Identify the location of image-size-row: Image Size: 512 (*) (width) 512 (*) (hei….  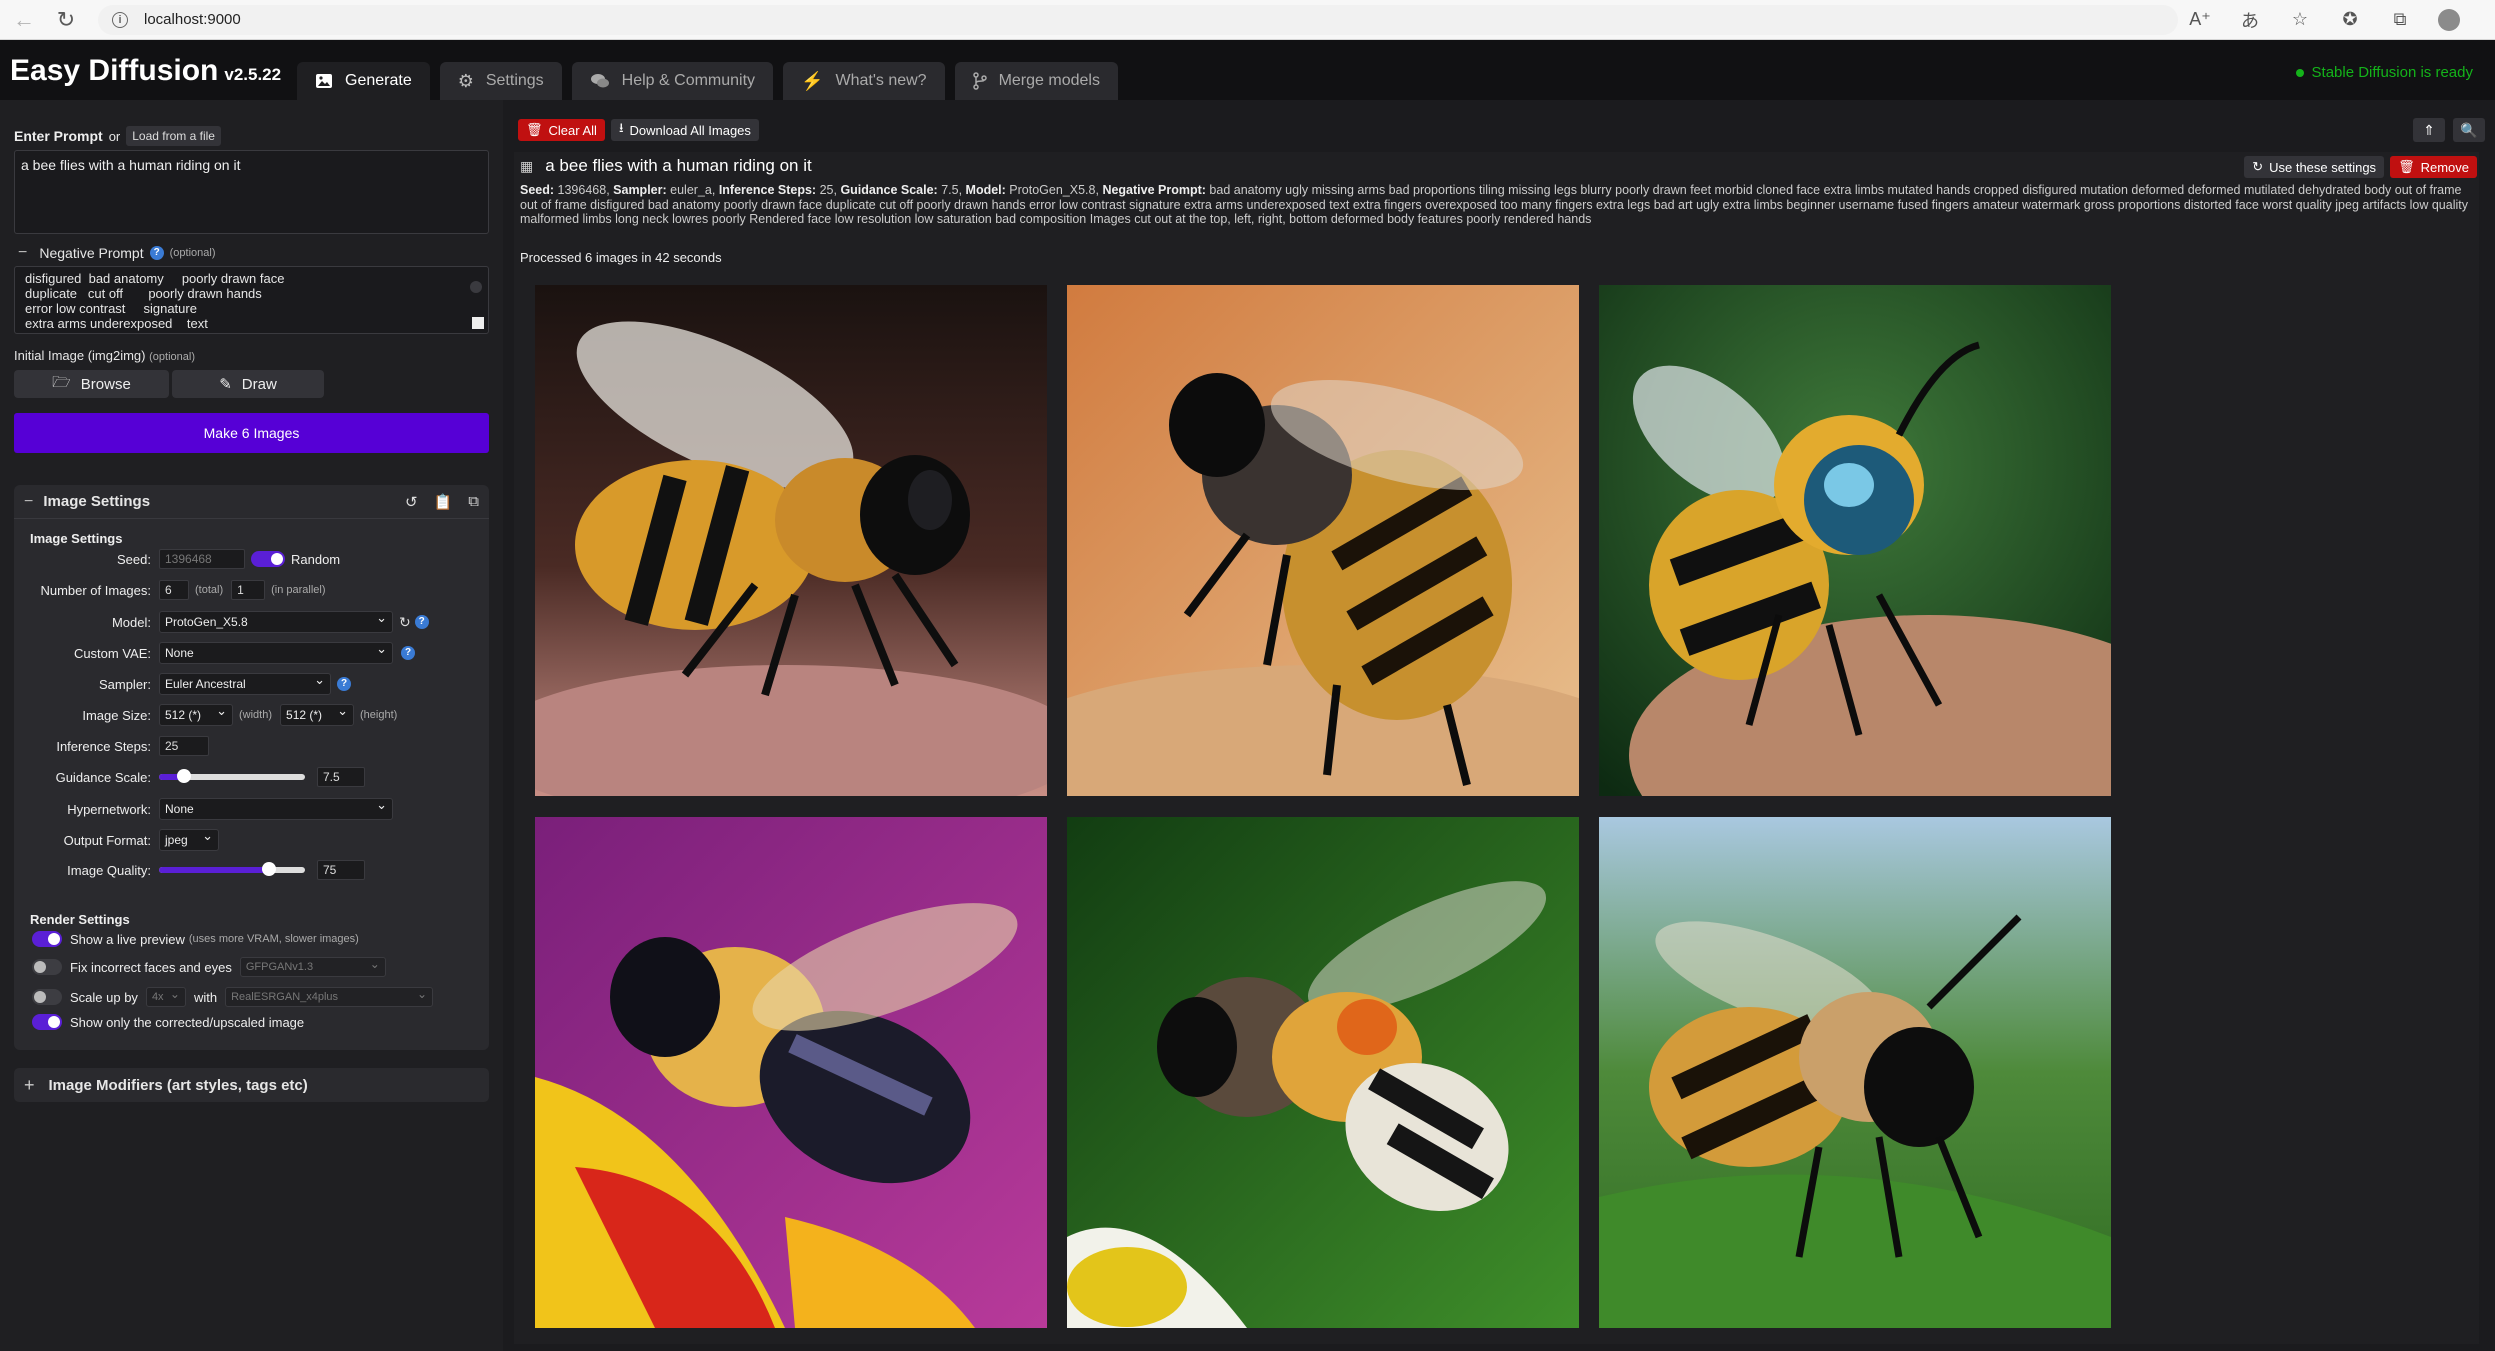
(205, 715).